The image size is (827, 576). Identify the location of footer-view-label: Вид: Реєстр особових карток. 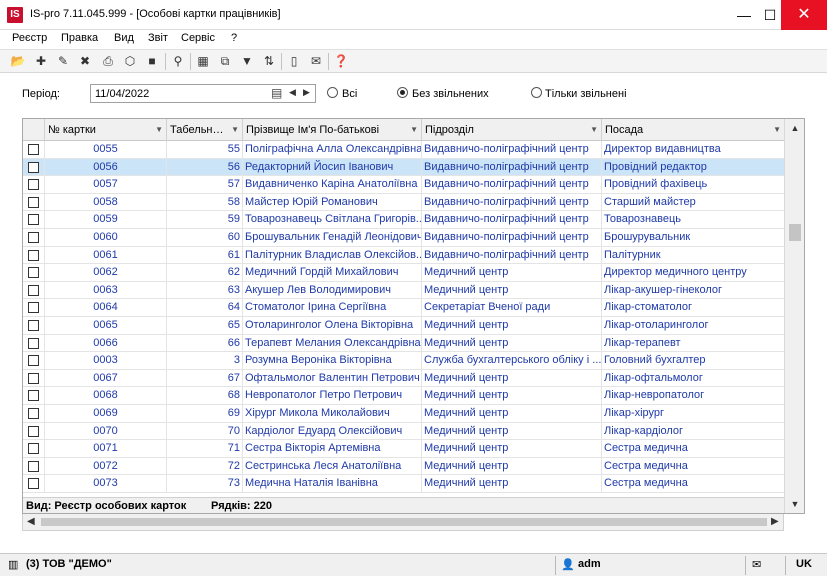
(106, 506).